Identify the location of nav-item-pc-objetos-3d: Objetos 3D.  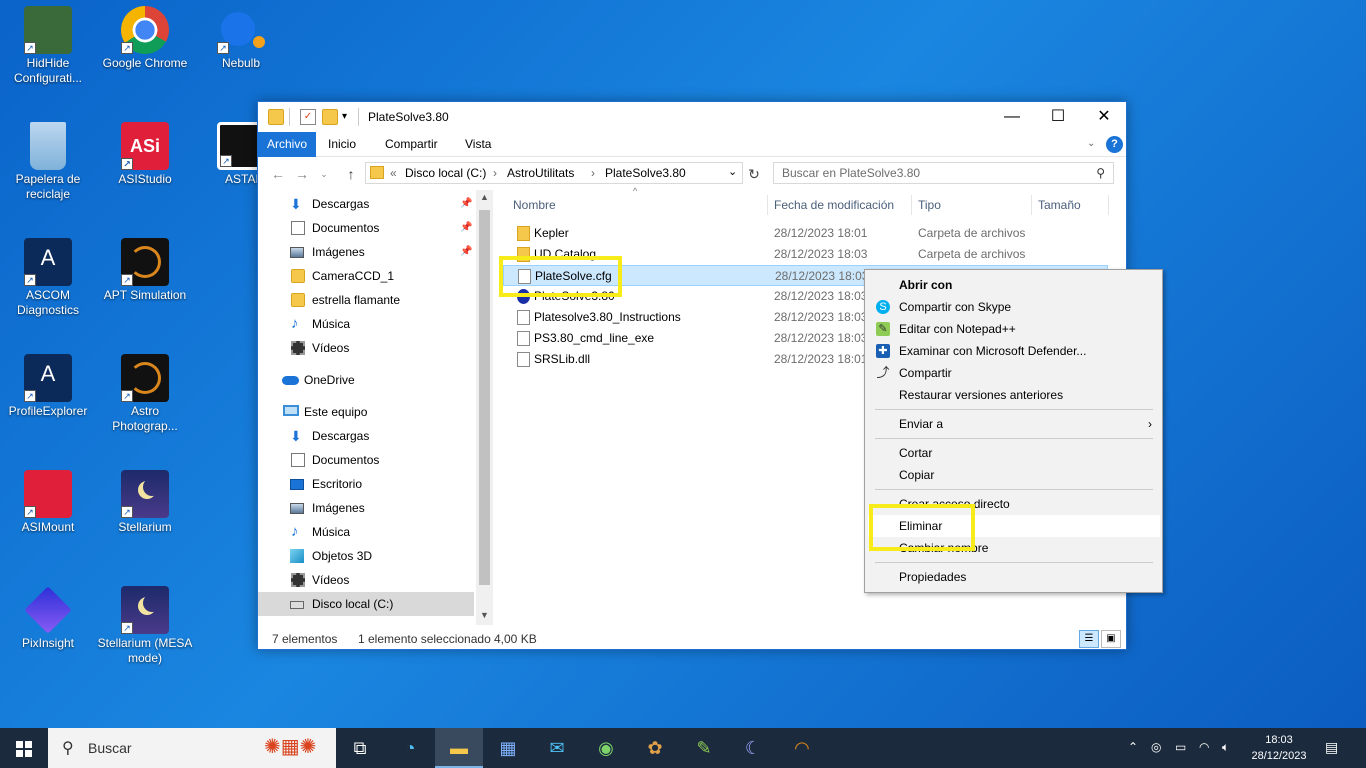
(366, 556).